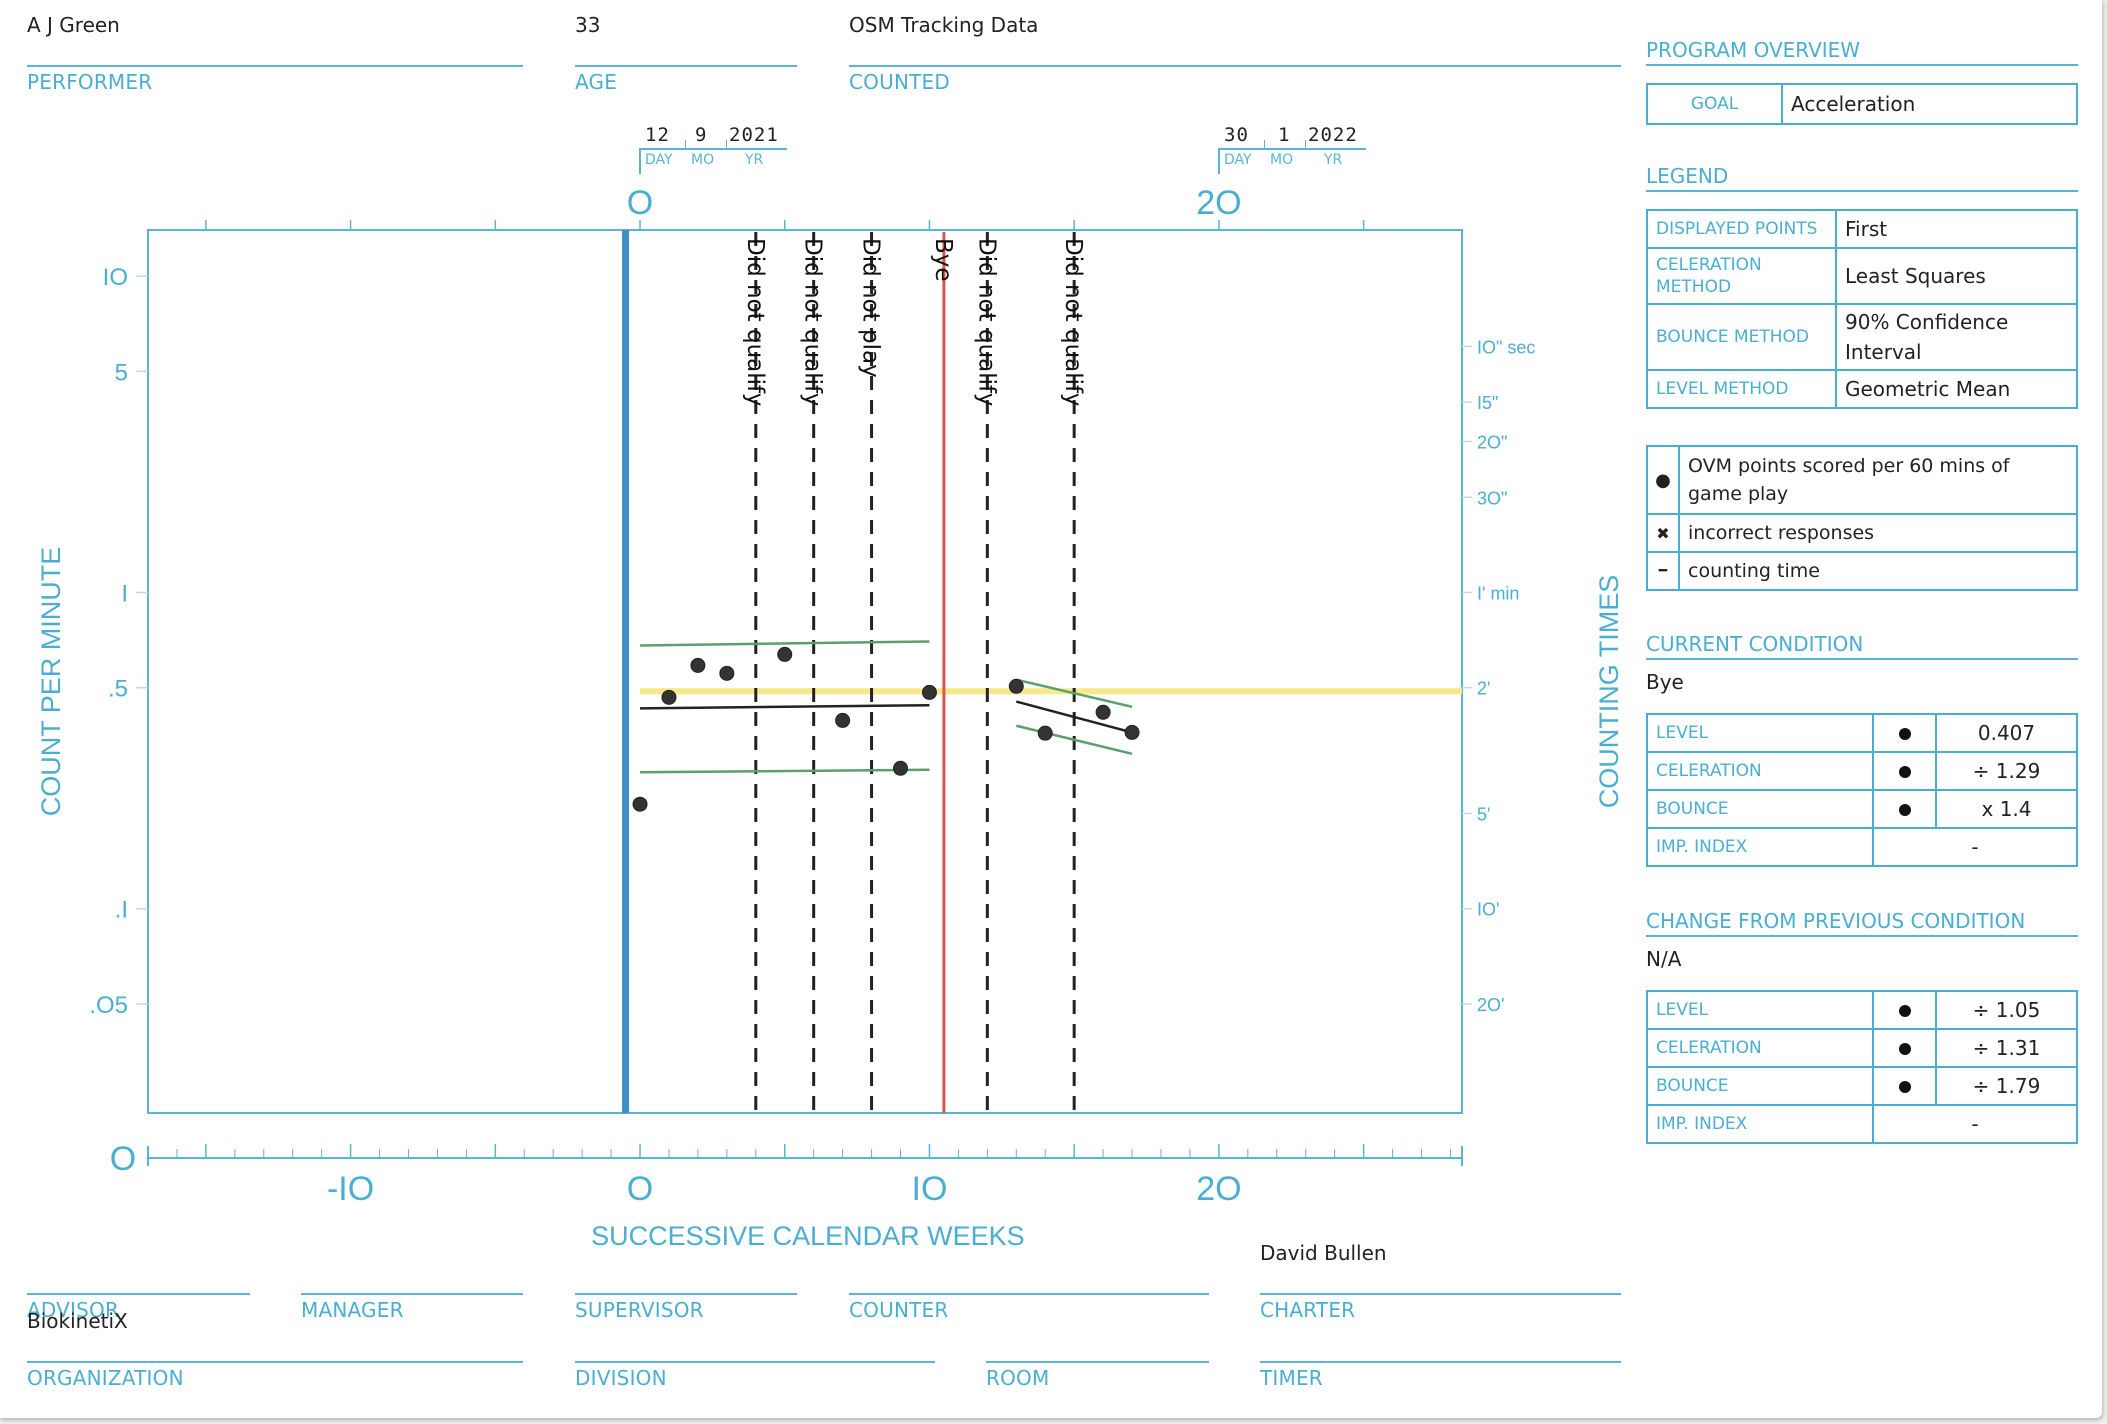  I want to click on legend-row: DISPLAYED POINTS First, so click(1862, 229).